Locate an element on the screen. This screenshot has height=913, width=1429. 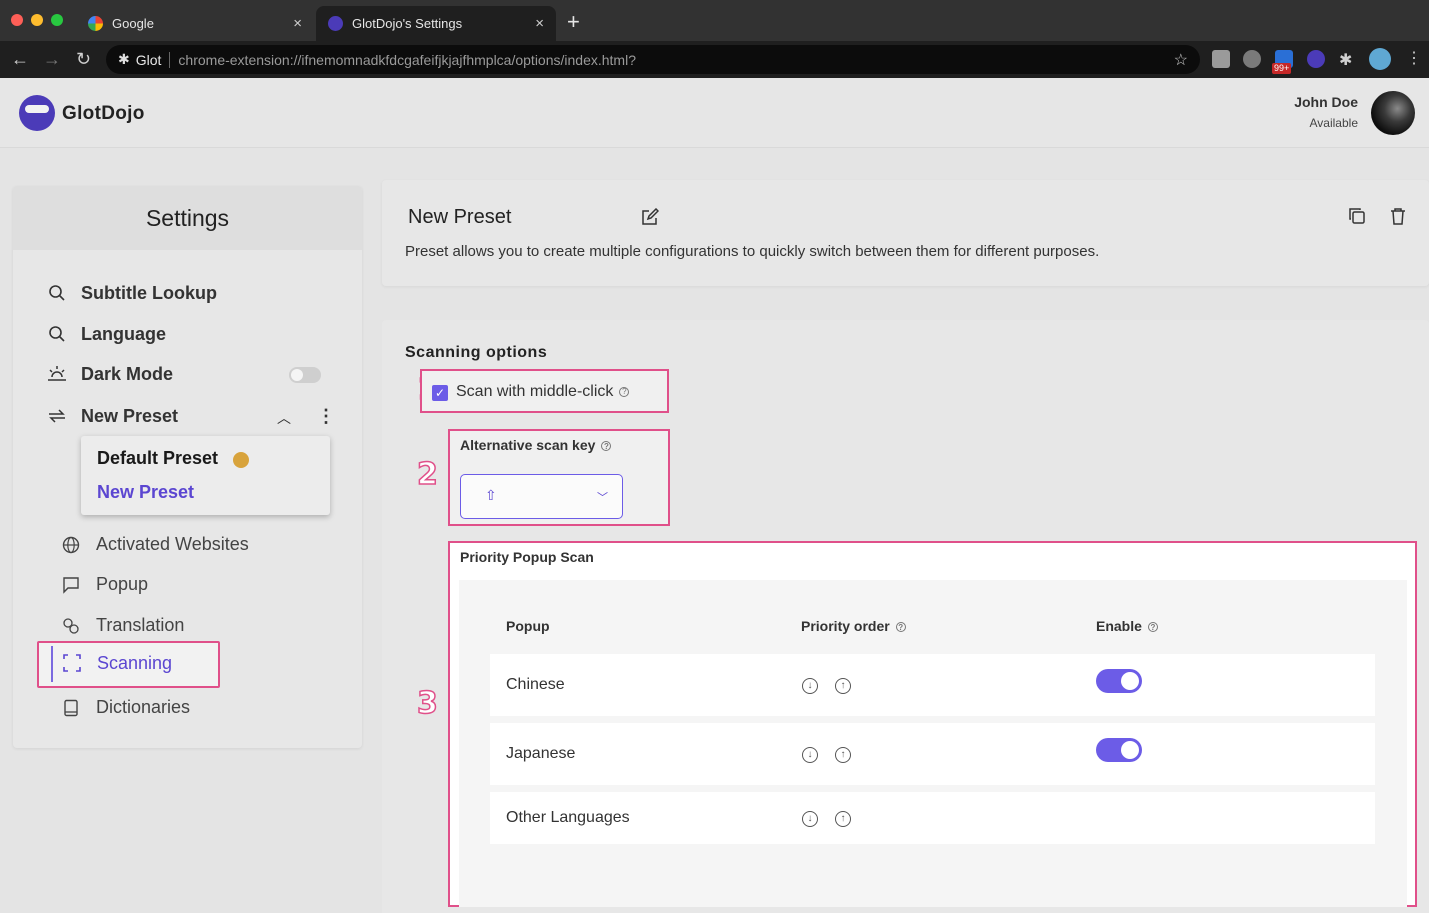
book-icon is located at coordinates (71, 708).